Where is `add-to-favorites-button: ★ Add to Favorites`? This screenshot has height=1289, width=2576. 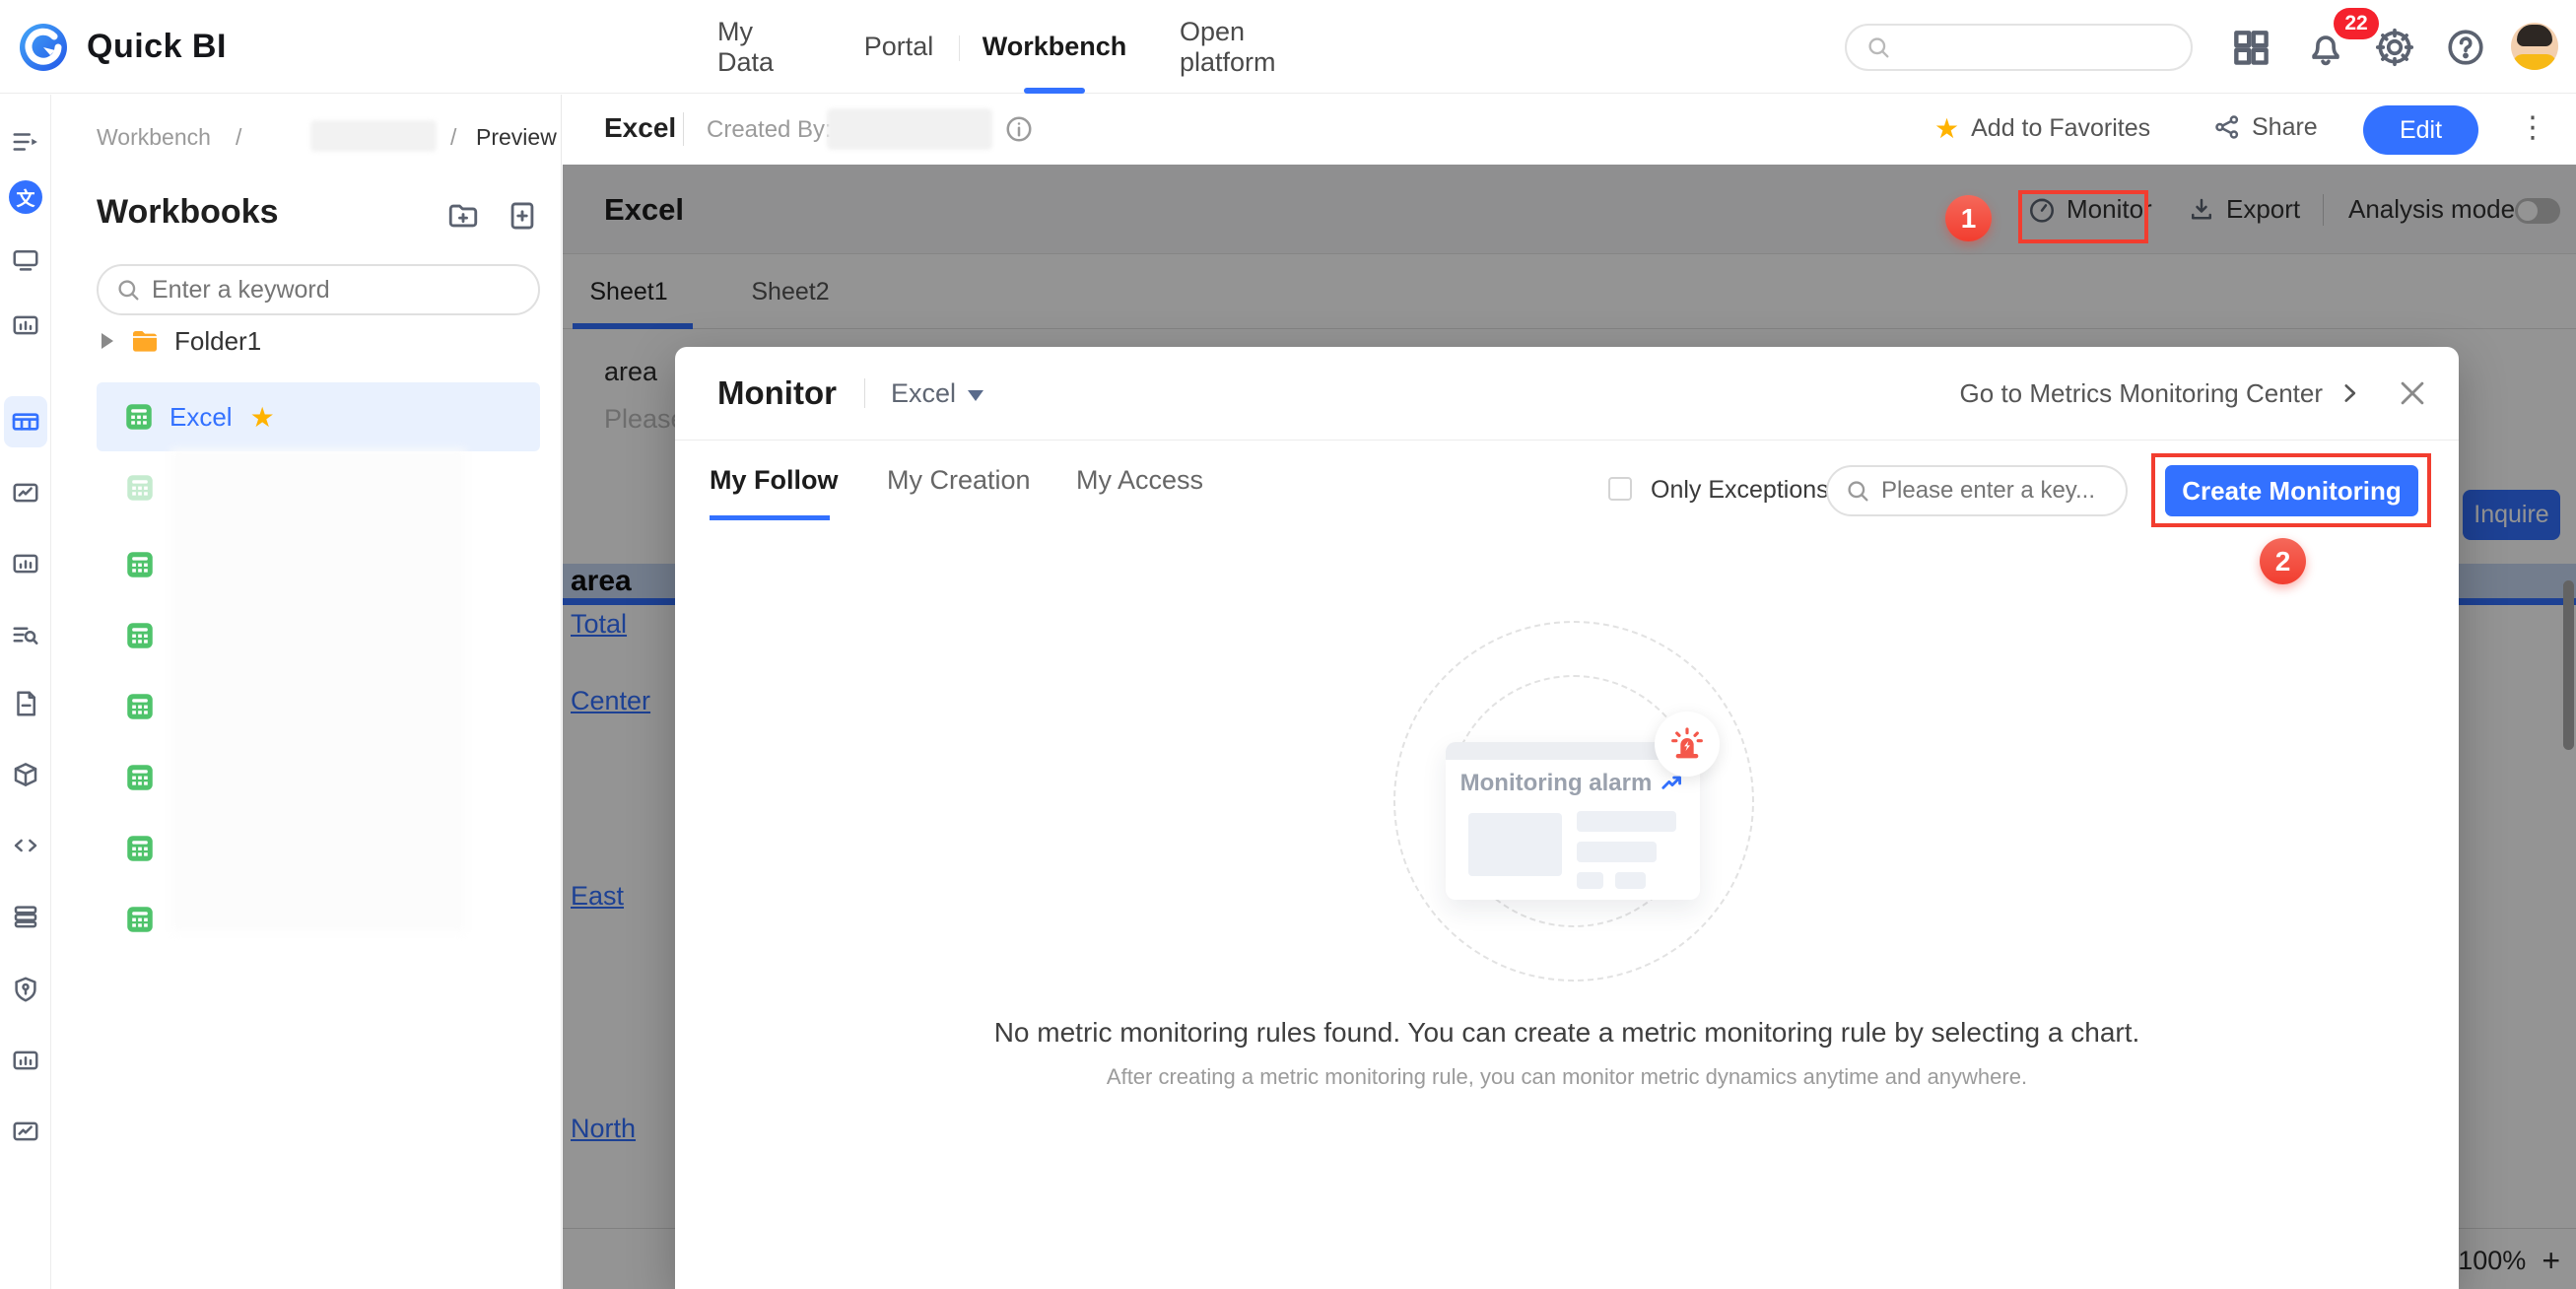
add-to-favorites-button: ★ Add to Favorites is located at coordinates (2042, 128).